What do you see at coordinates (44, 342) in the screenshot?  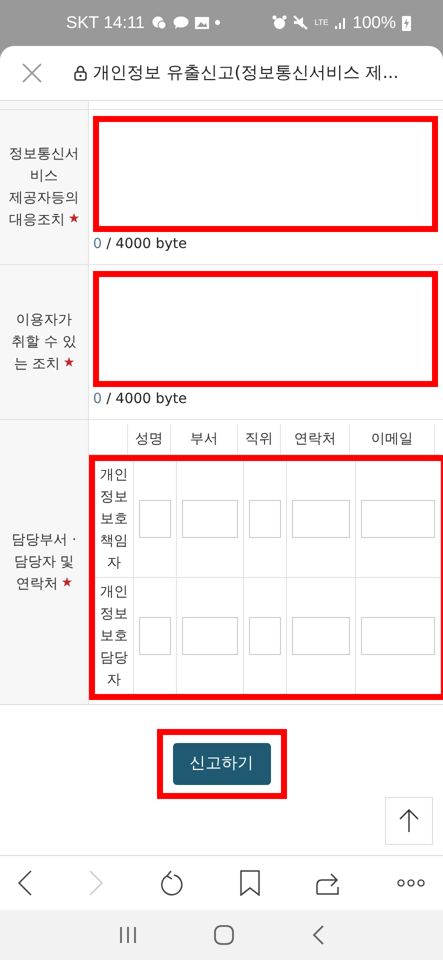 I see `field-label: 이용자가 취할 수 있 는 조치` at bounding box center [44, 342].